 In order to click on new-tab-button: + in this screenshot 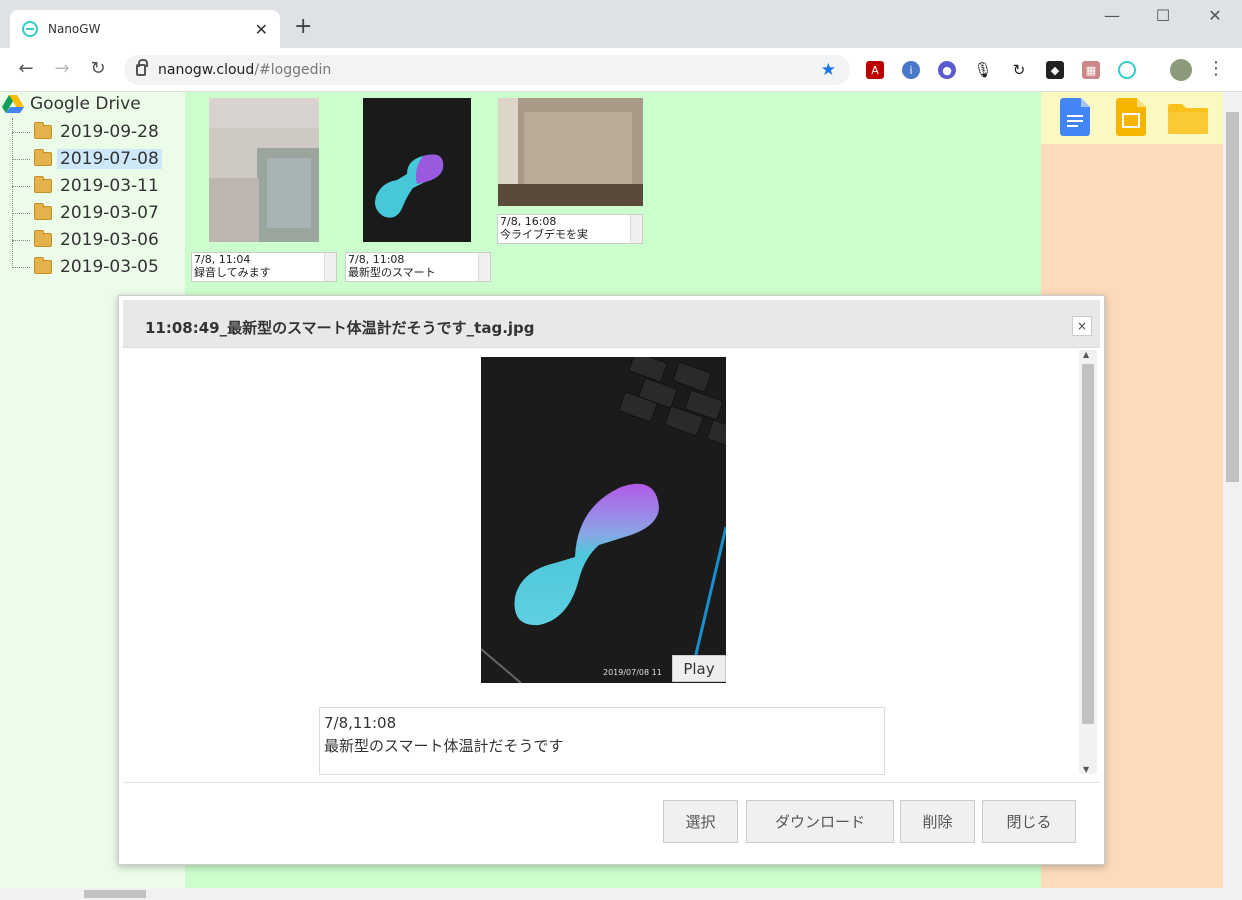, I will do `click(303, 26)`.